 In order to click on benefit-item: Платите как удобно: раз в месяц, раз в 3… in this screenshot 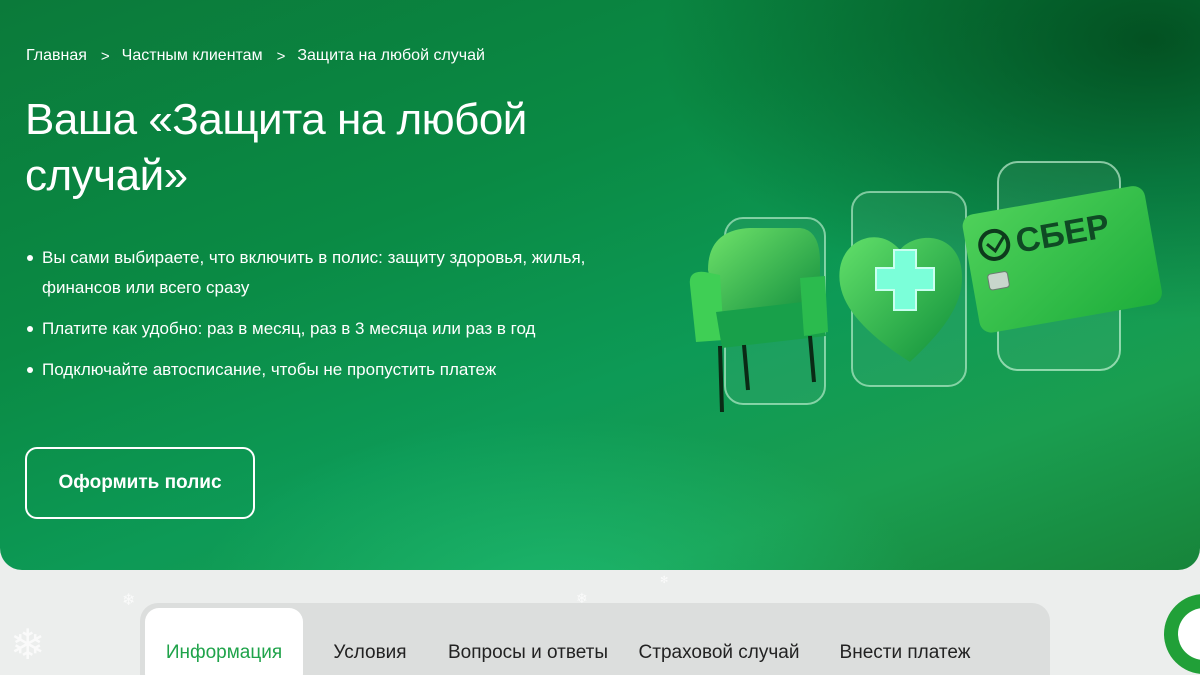, I will do `click(336, 329)`.